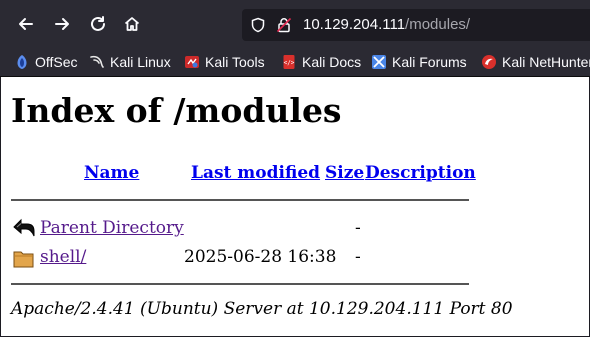 The height and width of the screenshot is (337, 590). What do you see at coordinates (97, 61) in the screenshot?
I see `kali-dragon-icon` at bounding box center [97, 61].